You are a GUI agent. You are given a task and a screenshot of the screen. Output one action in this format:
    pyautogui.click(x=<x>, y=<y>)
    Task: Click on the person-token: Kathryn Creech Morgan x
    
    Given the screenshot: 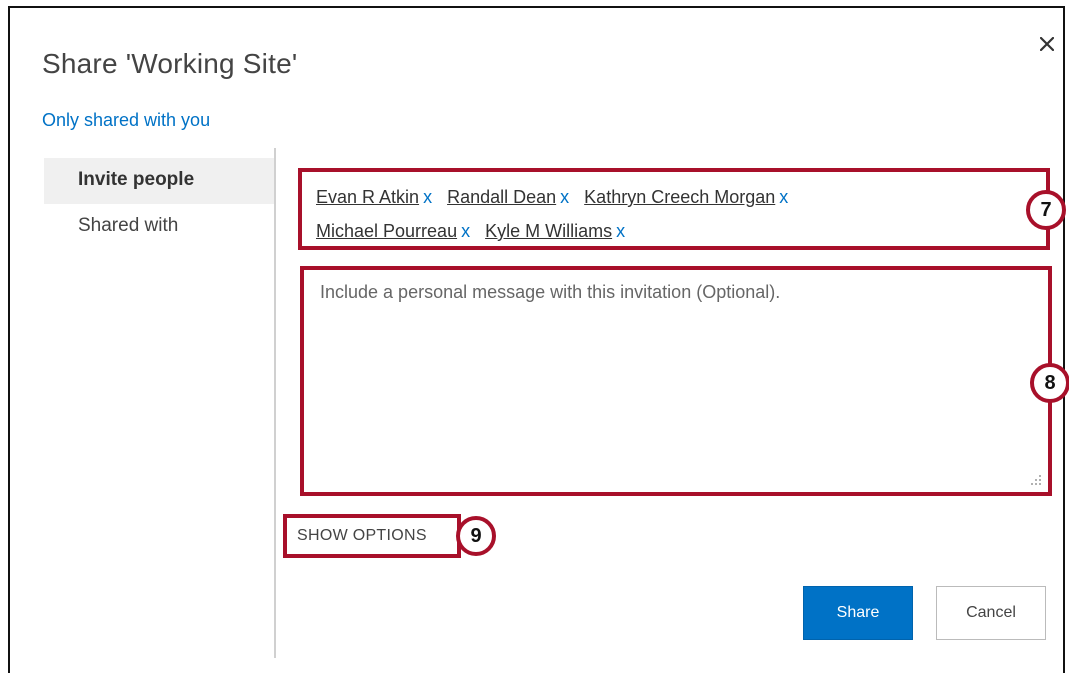 What is the action you would take?
    pyautogui.click(x=686, y=197)
    